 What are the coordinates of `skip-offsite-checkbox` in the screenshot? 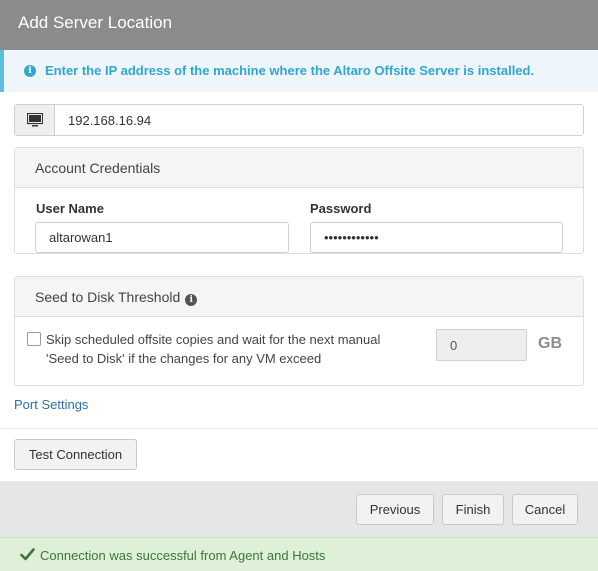 It's located at (34, 339).